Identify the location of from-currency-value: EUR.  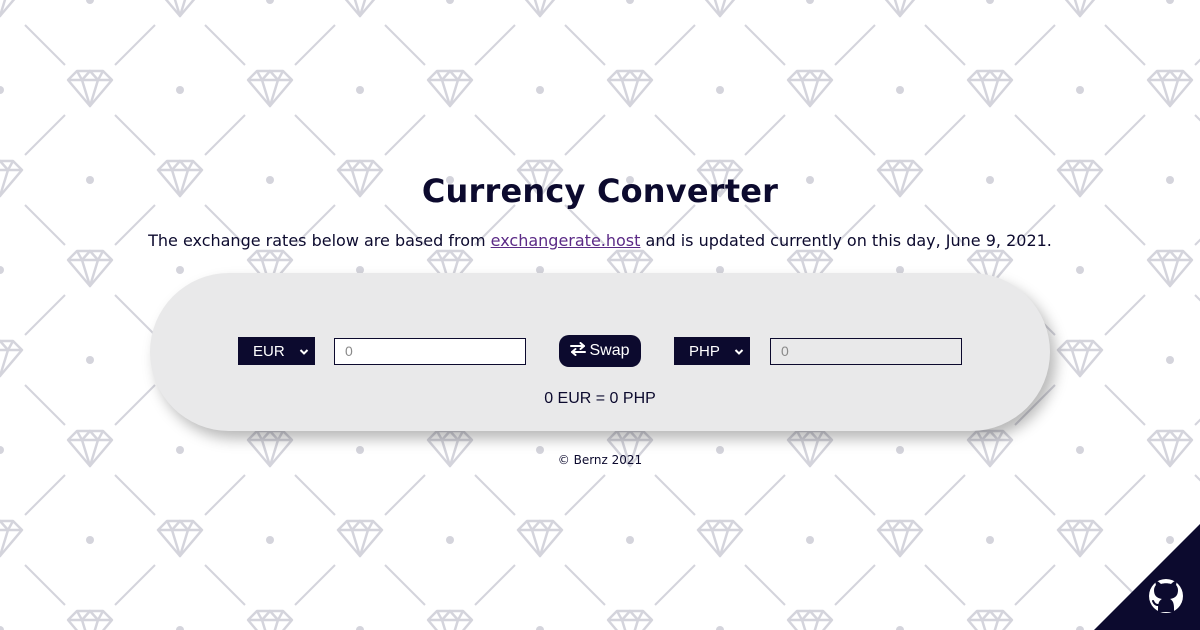
(269, 351).